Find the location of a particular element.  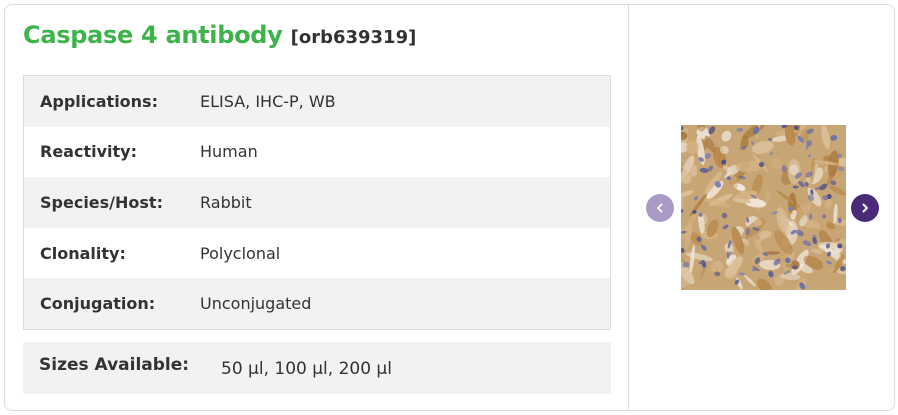

carousel-next-button is located at coordinates (865, 208).